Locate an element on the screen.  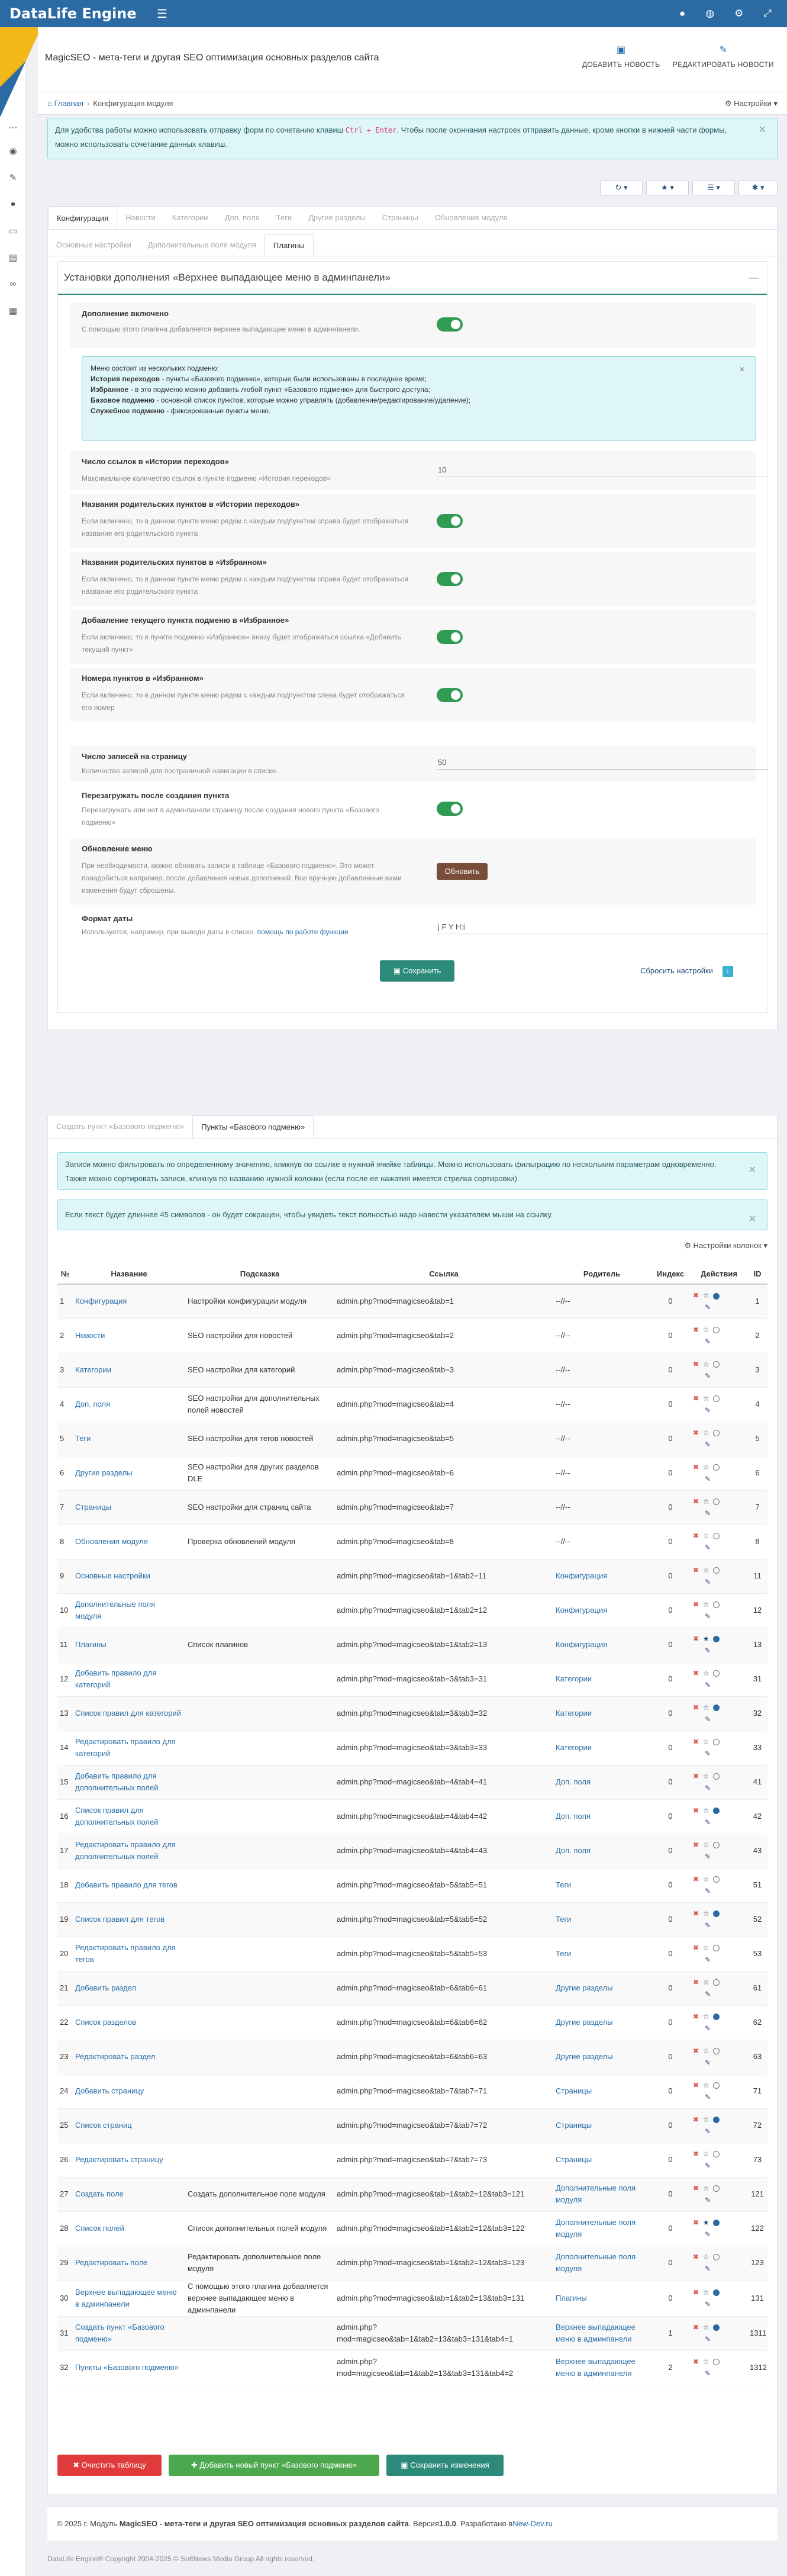
row-parent-link: Страницы is located at coordinates (574, 2125).